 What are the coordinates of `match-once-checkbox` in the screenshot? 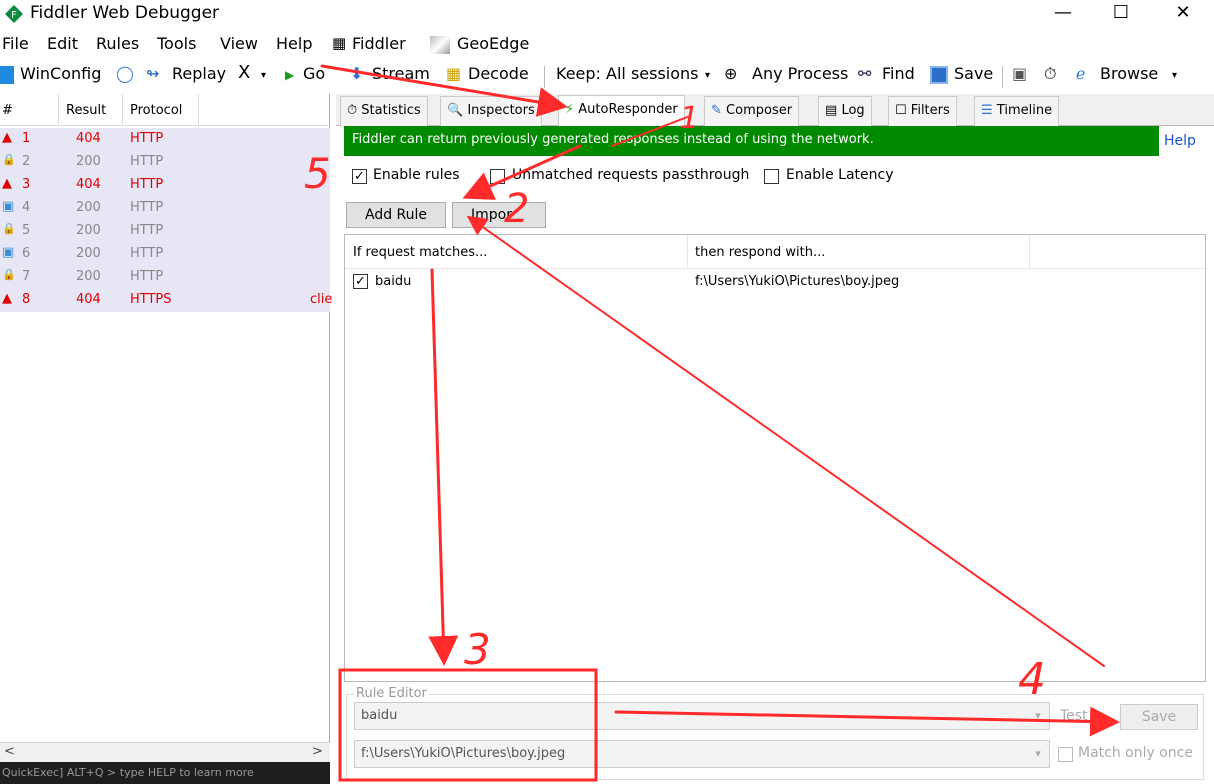 It's located at (1065, 754).